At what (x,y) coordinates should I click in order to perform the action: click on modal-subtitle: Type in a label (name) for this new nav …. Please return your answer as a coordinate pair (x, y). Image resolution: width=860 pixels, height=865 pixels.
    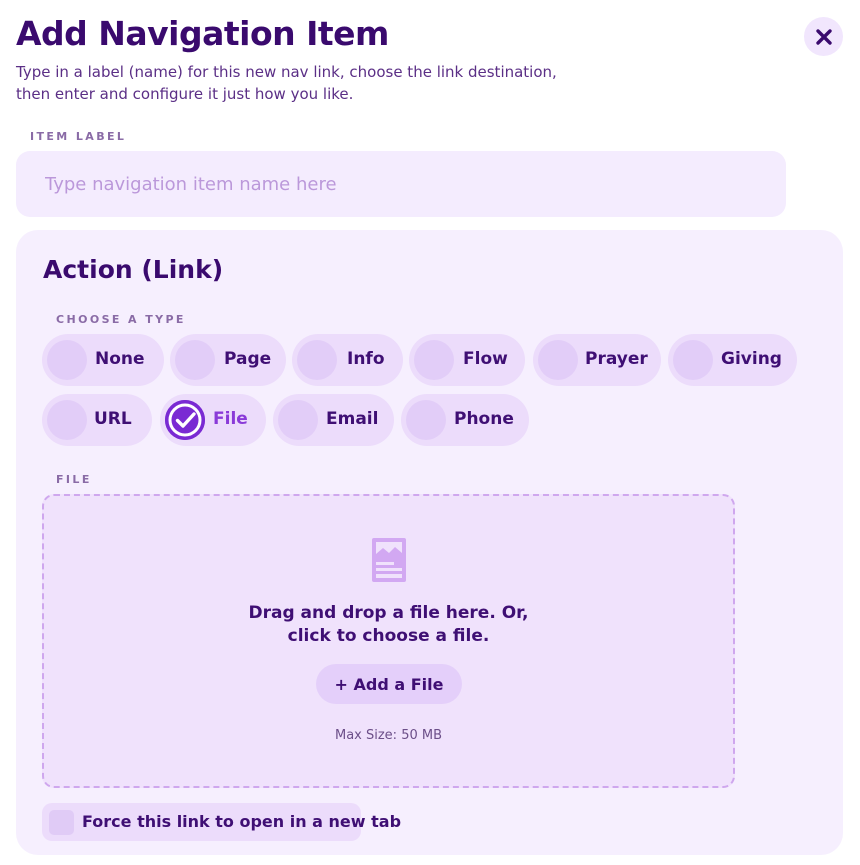
    Looking at the image, I should click on (296, 83).